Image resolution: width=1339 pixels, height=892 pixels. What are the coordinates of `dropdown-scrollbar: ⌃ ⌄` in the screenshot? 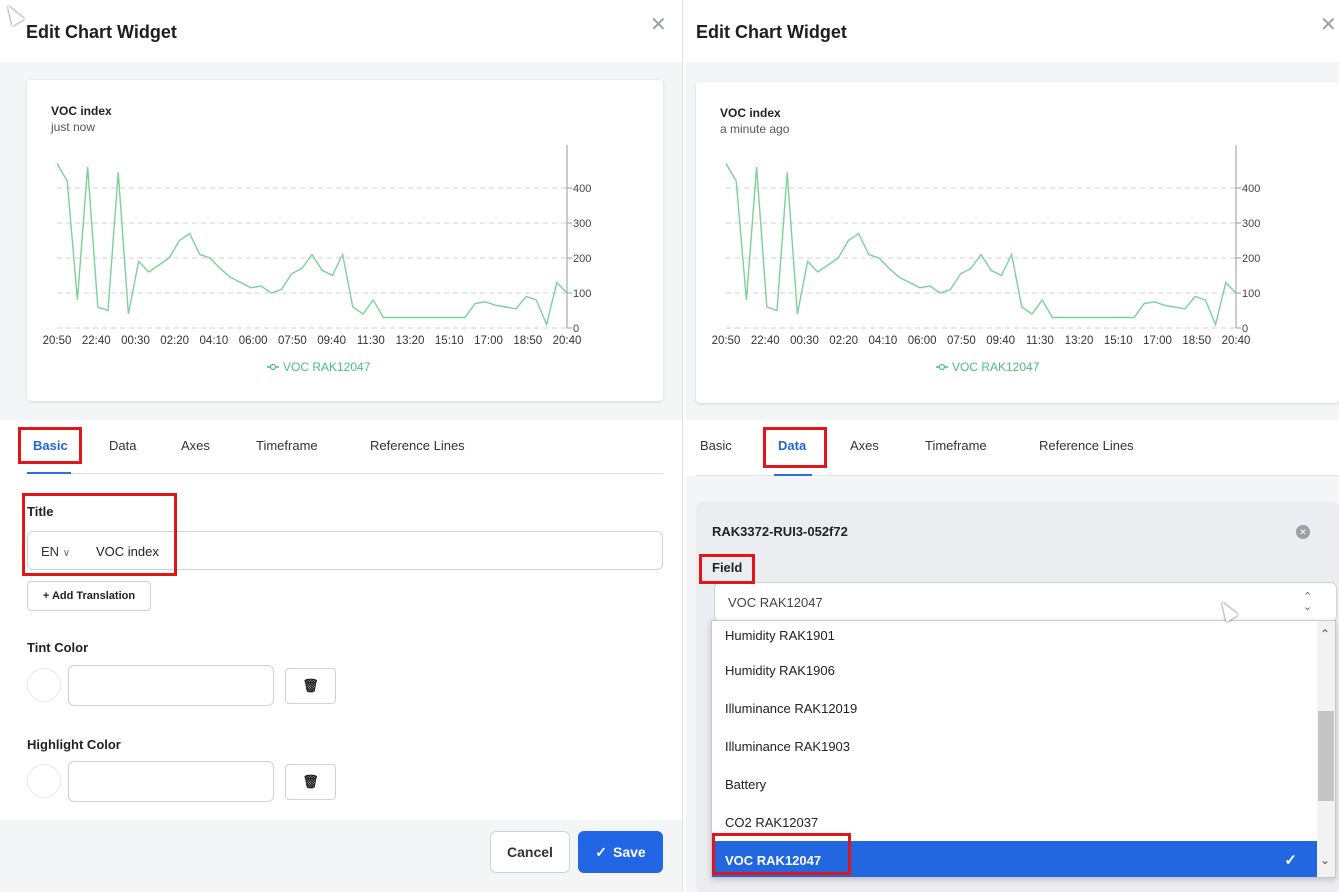 It's located at (1326, 749).